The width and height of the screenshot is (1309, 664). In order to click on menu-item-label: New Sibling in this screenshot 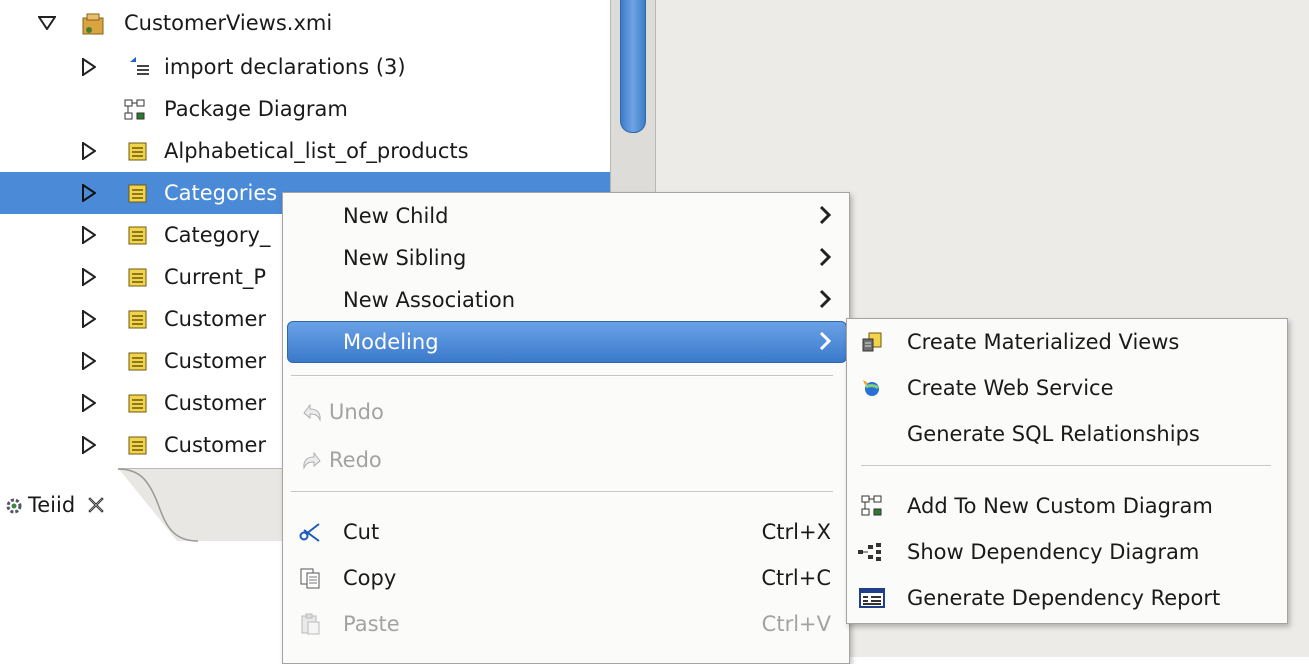, I will do `click(405, 258)`.